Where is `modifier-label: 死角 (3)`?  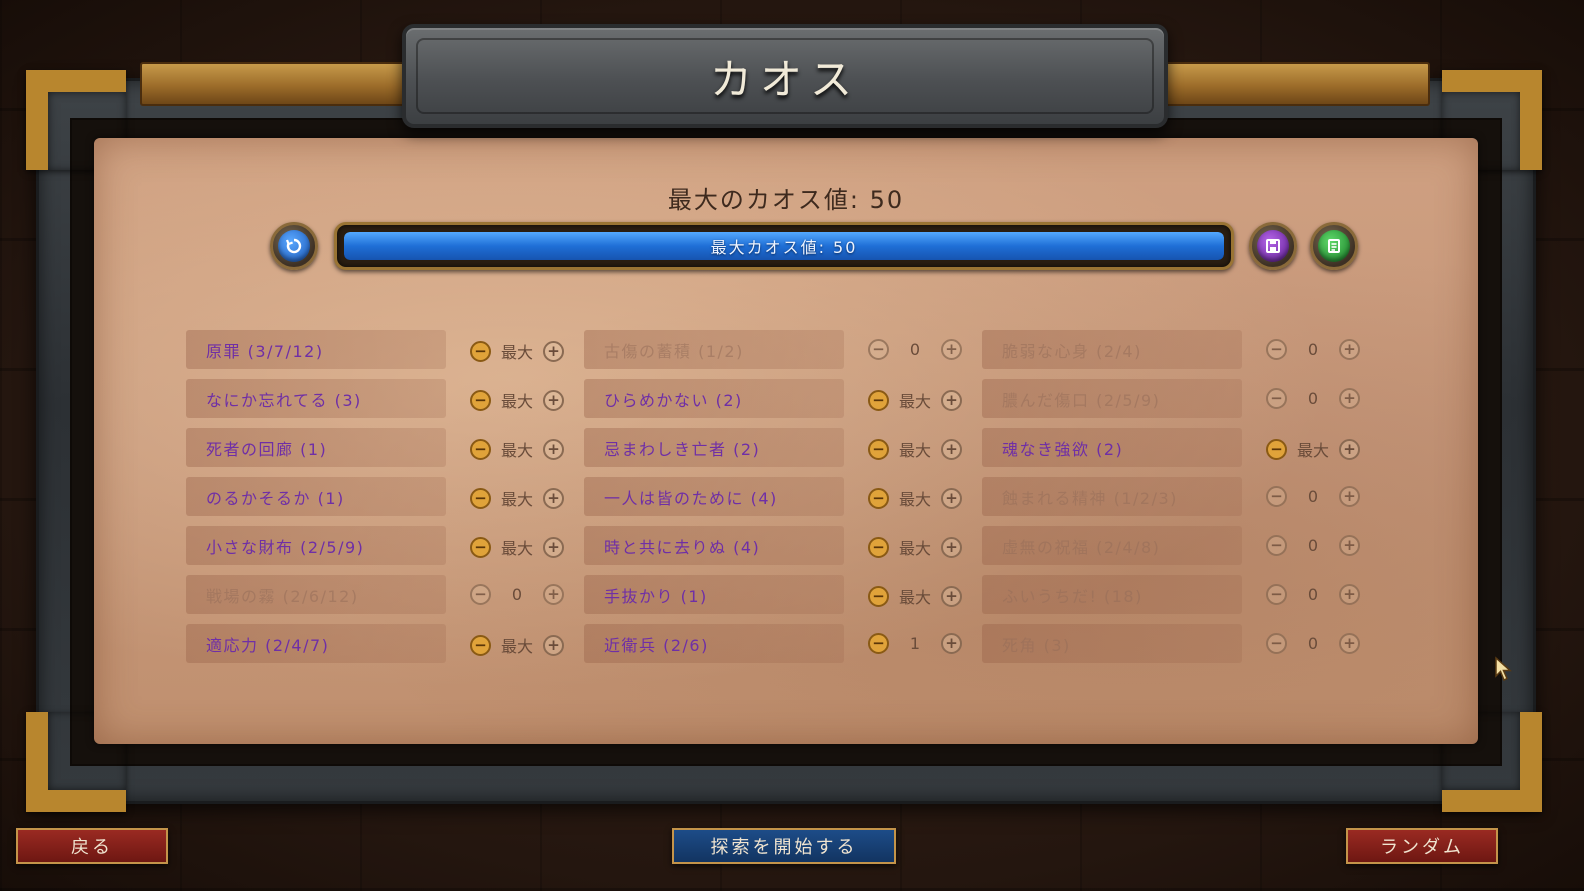 modifier-label: 死角 (3) is located at coordinates (1112, 643).